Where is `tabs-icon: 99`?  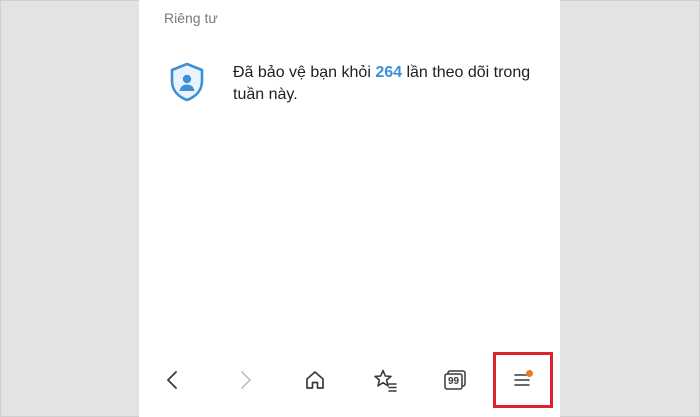 tabs-icon: 99 is located at coordinates (455, 380).